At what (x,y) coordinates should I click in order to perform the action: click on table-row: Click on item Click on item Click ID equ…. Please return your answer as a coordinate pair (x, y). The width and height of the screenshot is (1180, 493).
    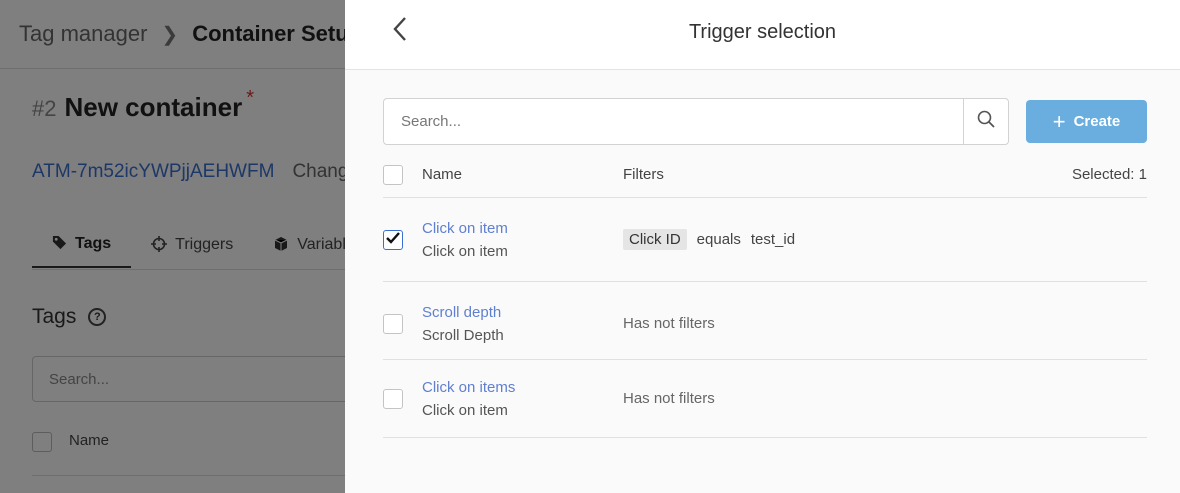
    Looking at the image, I should click on (765, 240).